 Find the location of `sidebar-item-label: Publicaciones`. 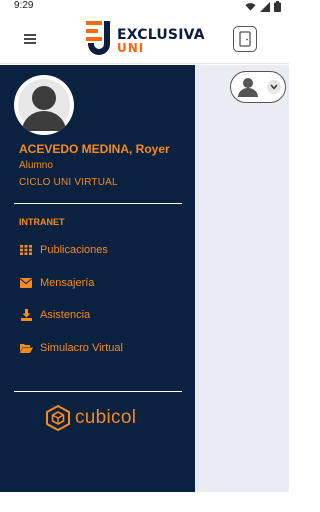

sidebar-item-label: Publicaciones is located at coordinates (74, 250).